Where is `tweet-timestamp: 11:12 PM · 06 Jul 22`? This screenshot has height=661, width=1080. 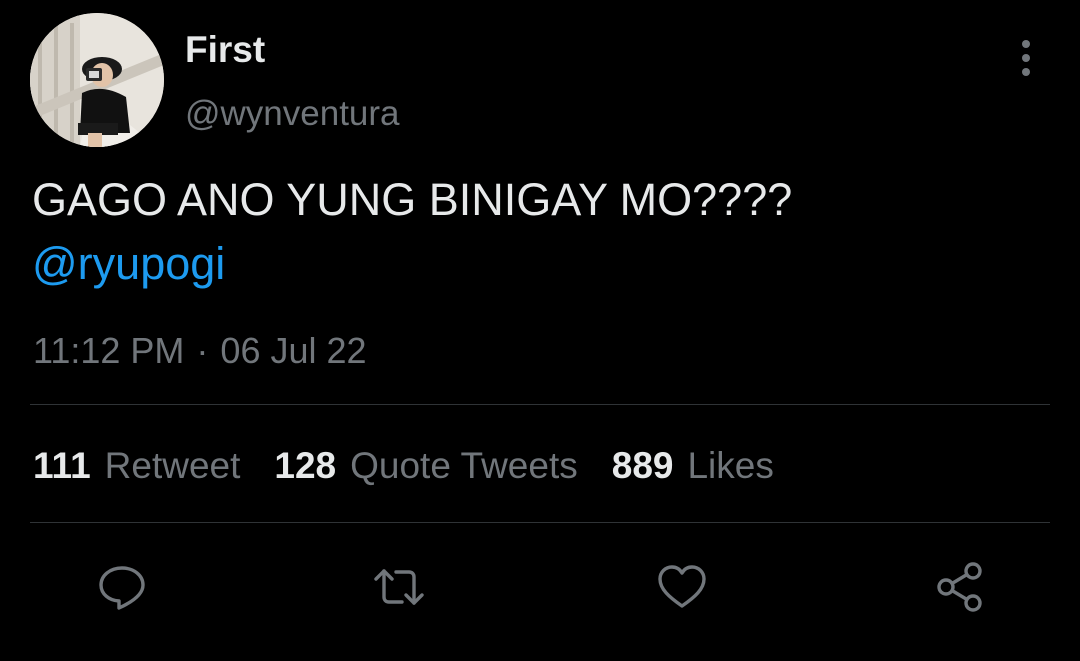 tweet-timestamp: 11:12 PM · 06 Jul 22 is located at coordinates (200, 351).